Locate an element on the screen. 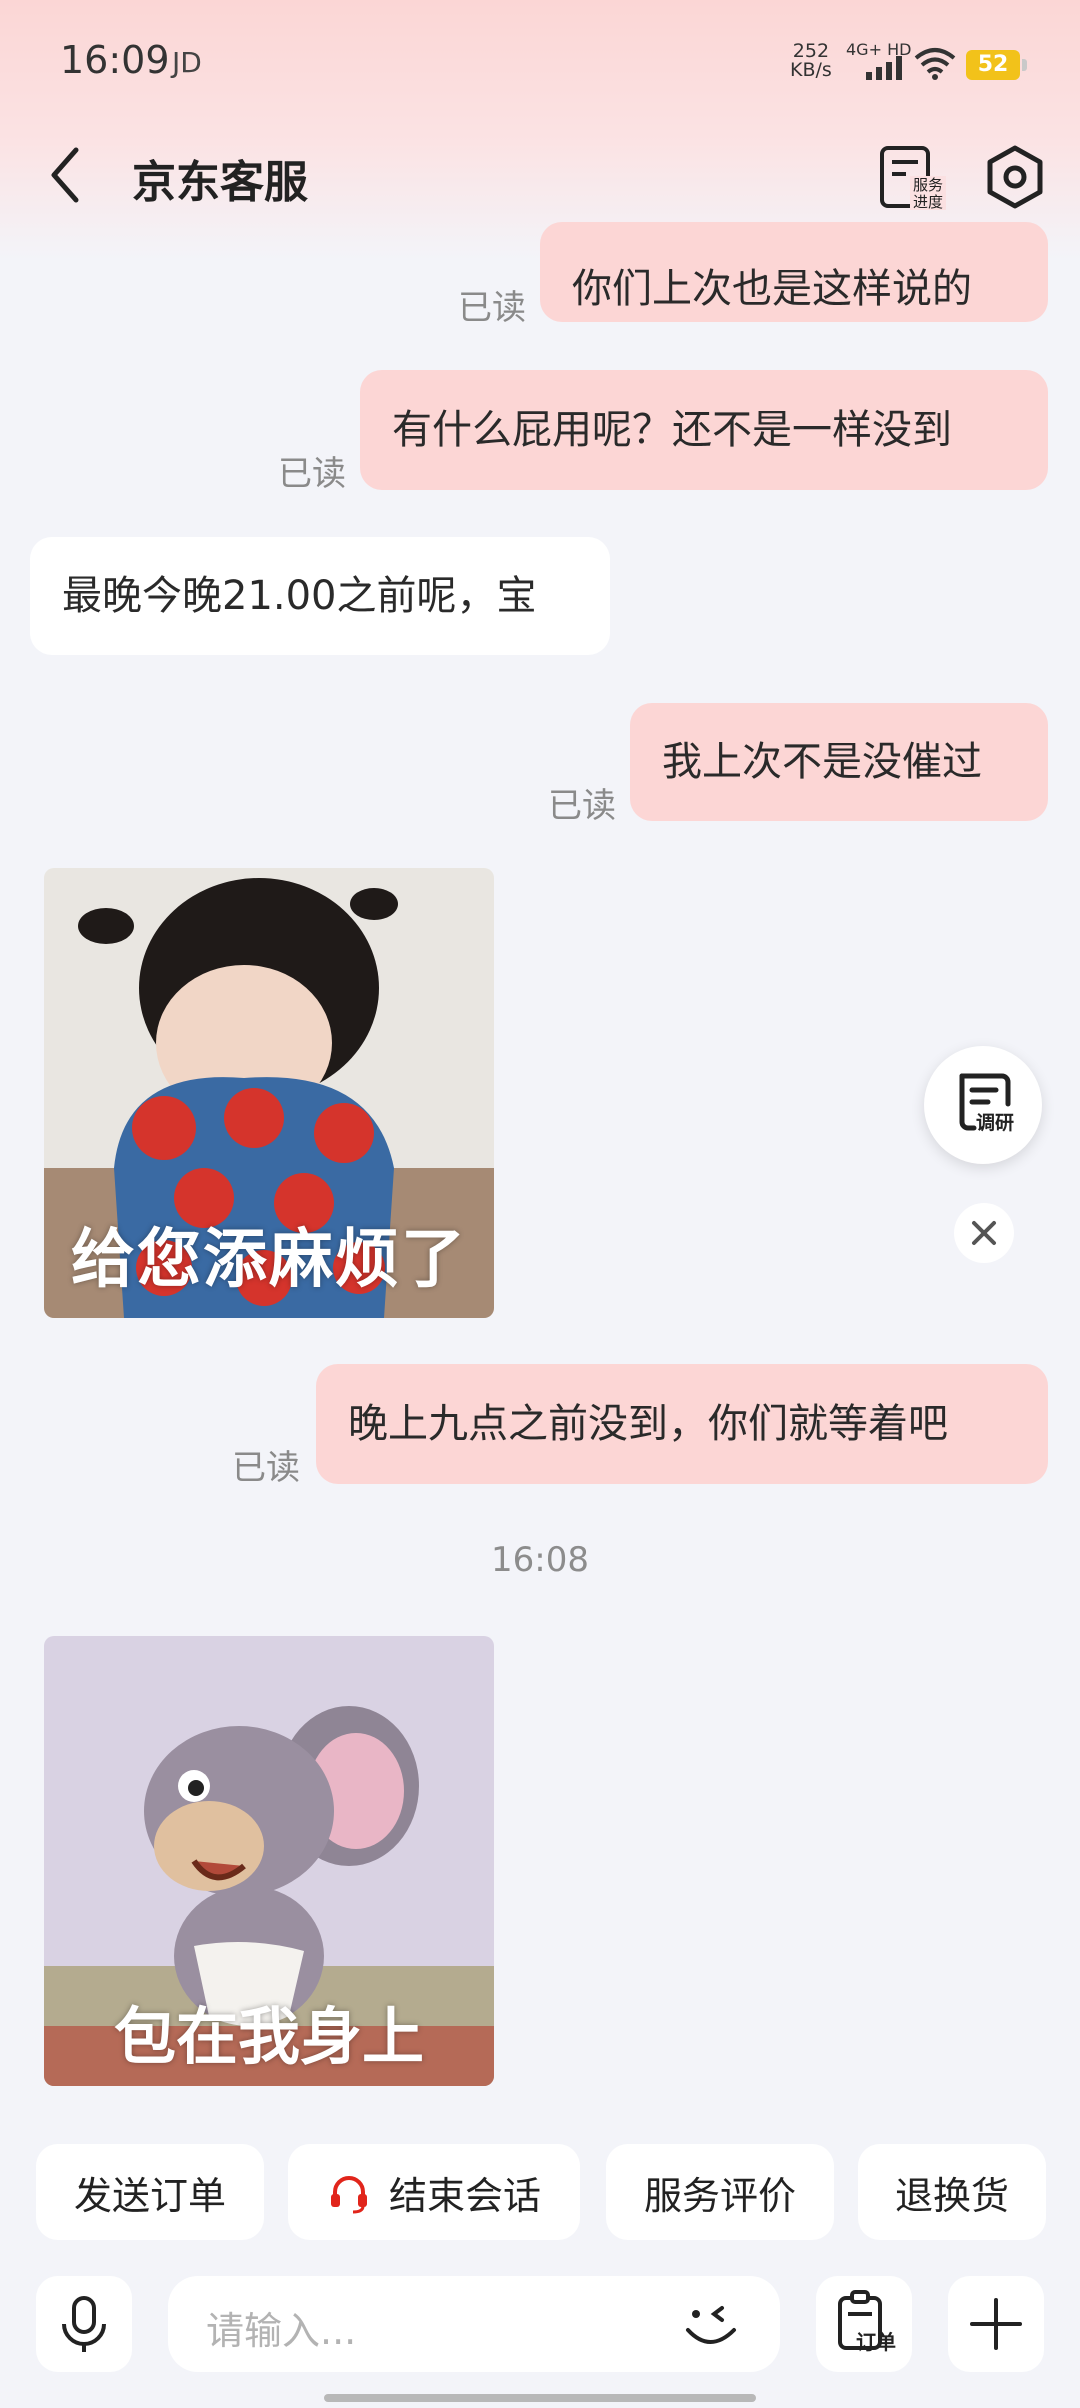  my-message-bubble: 晚上九点之前没到，你们就等着吧 is located at coordinates (682, 1424).